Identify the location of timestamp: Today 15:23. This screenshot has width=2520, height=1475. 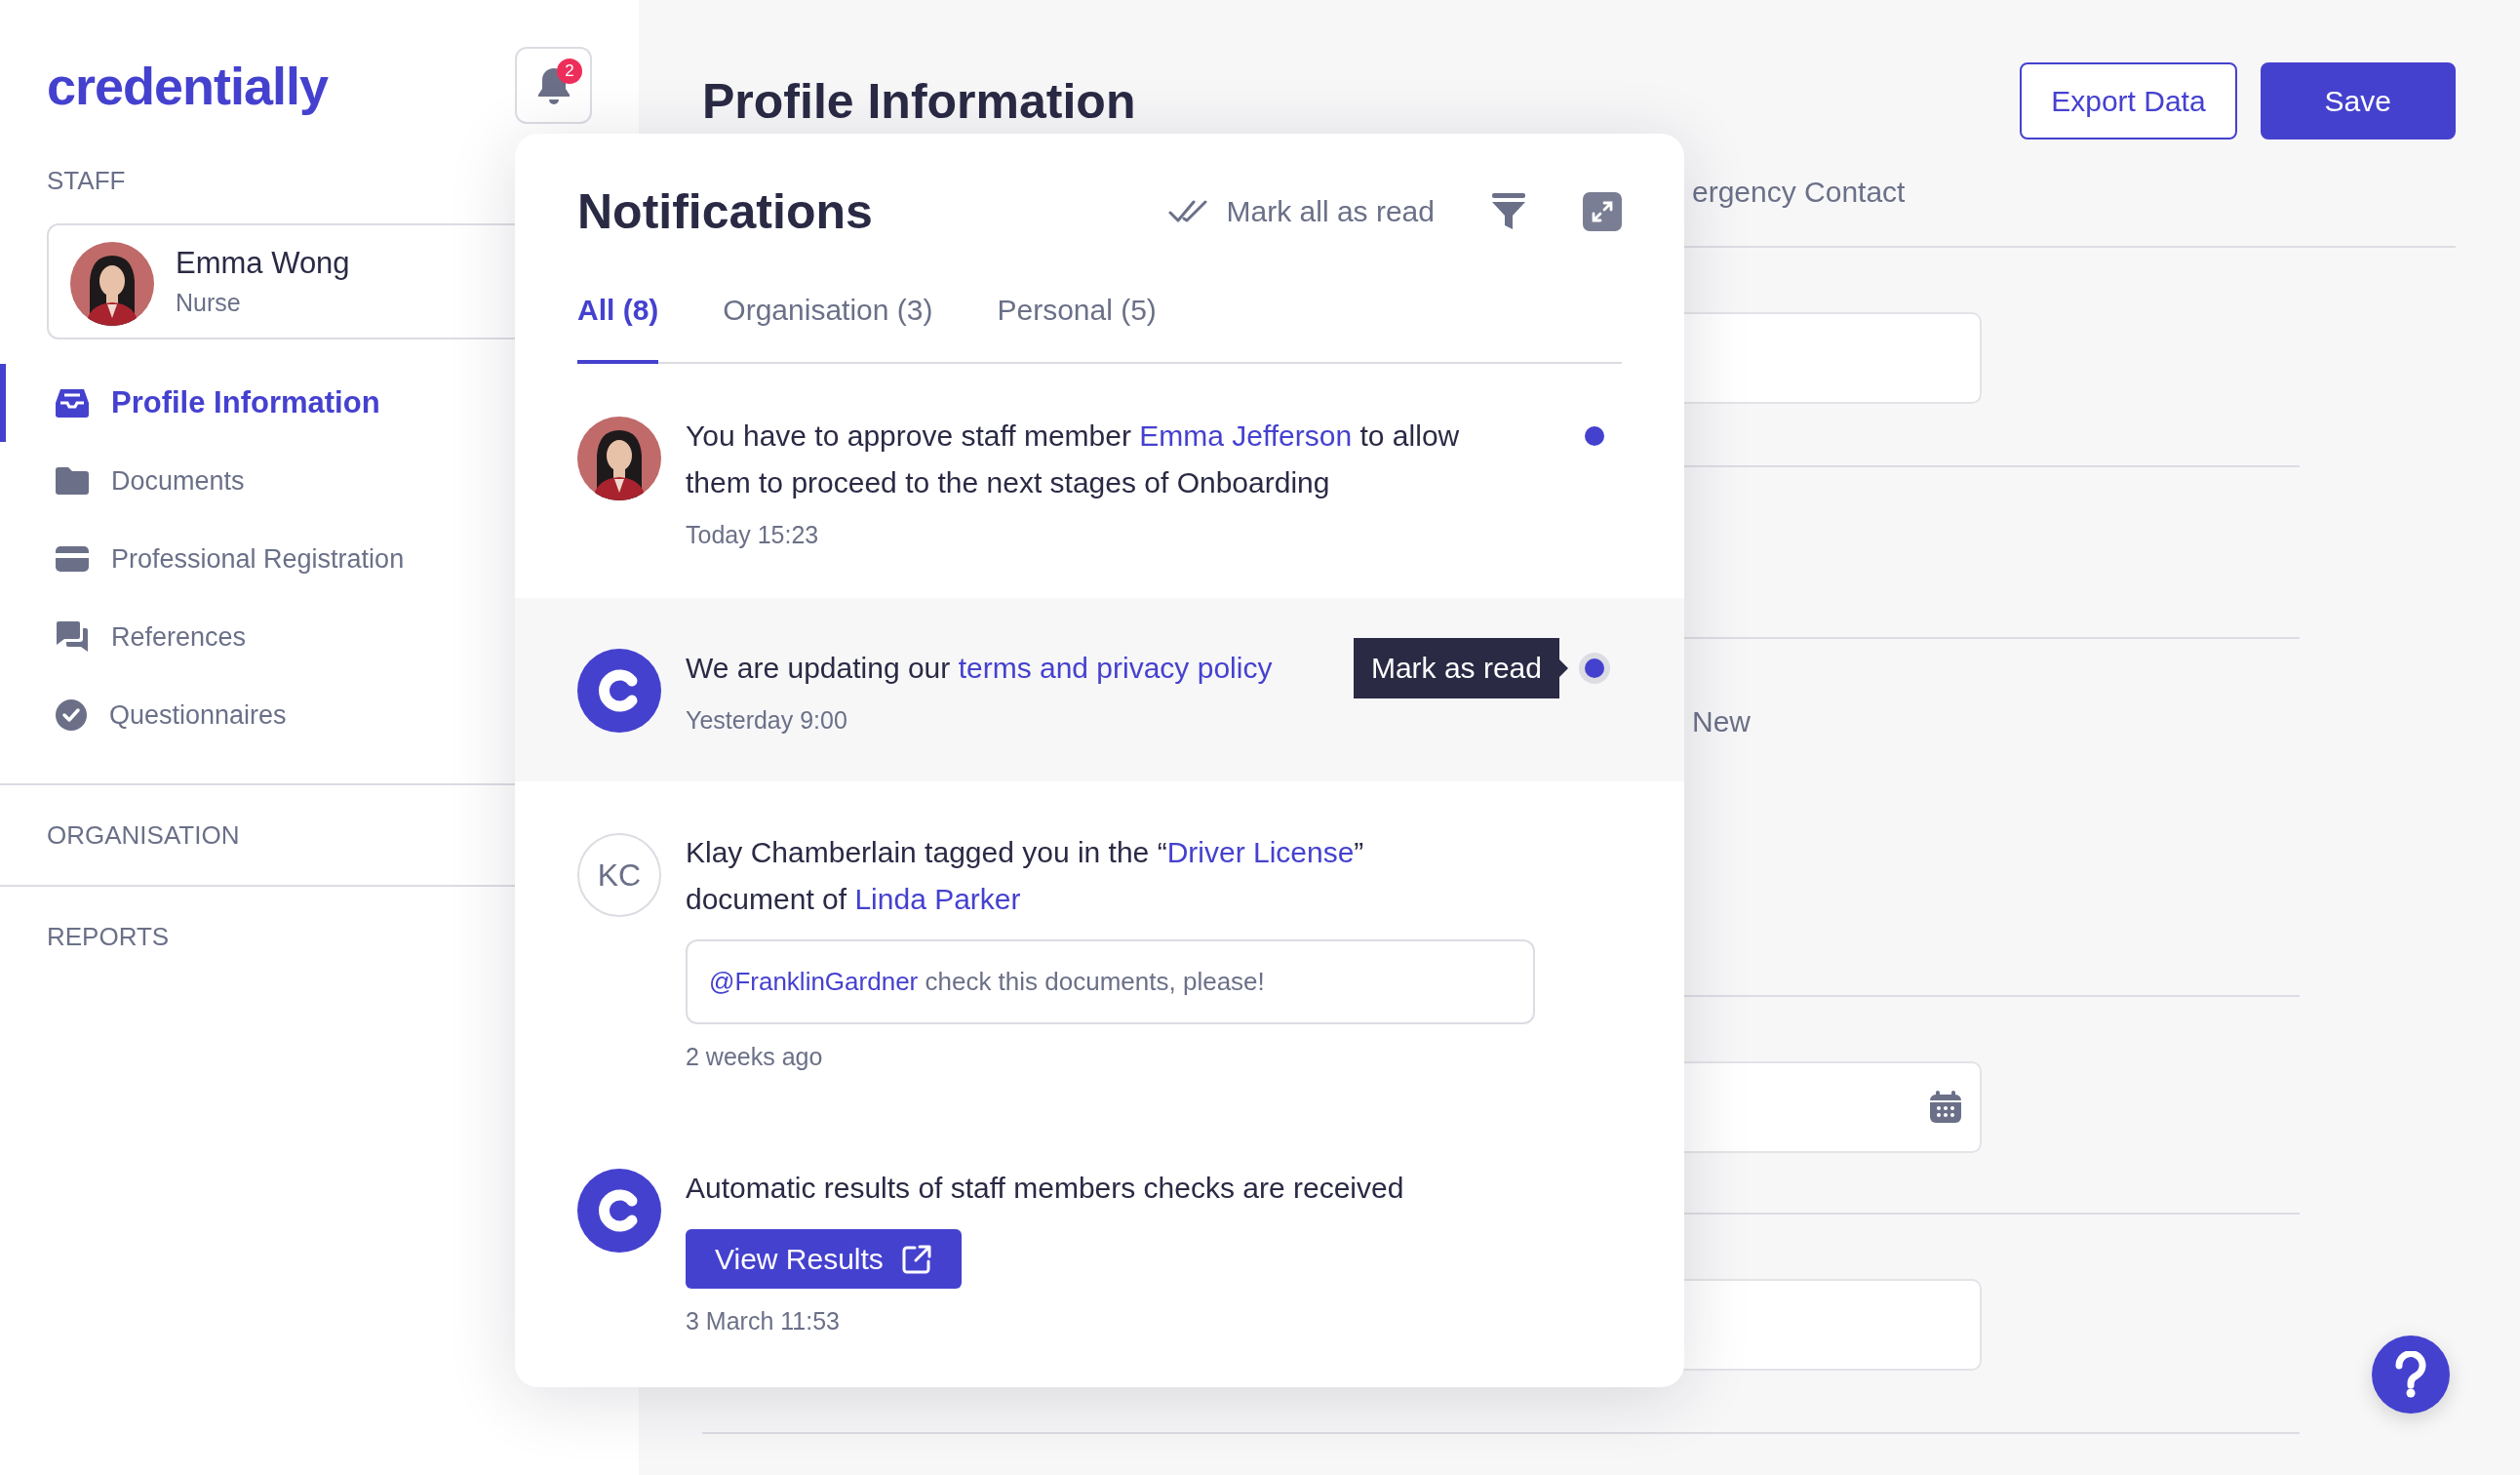
(752, 534).